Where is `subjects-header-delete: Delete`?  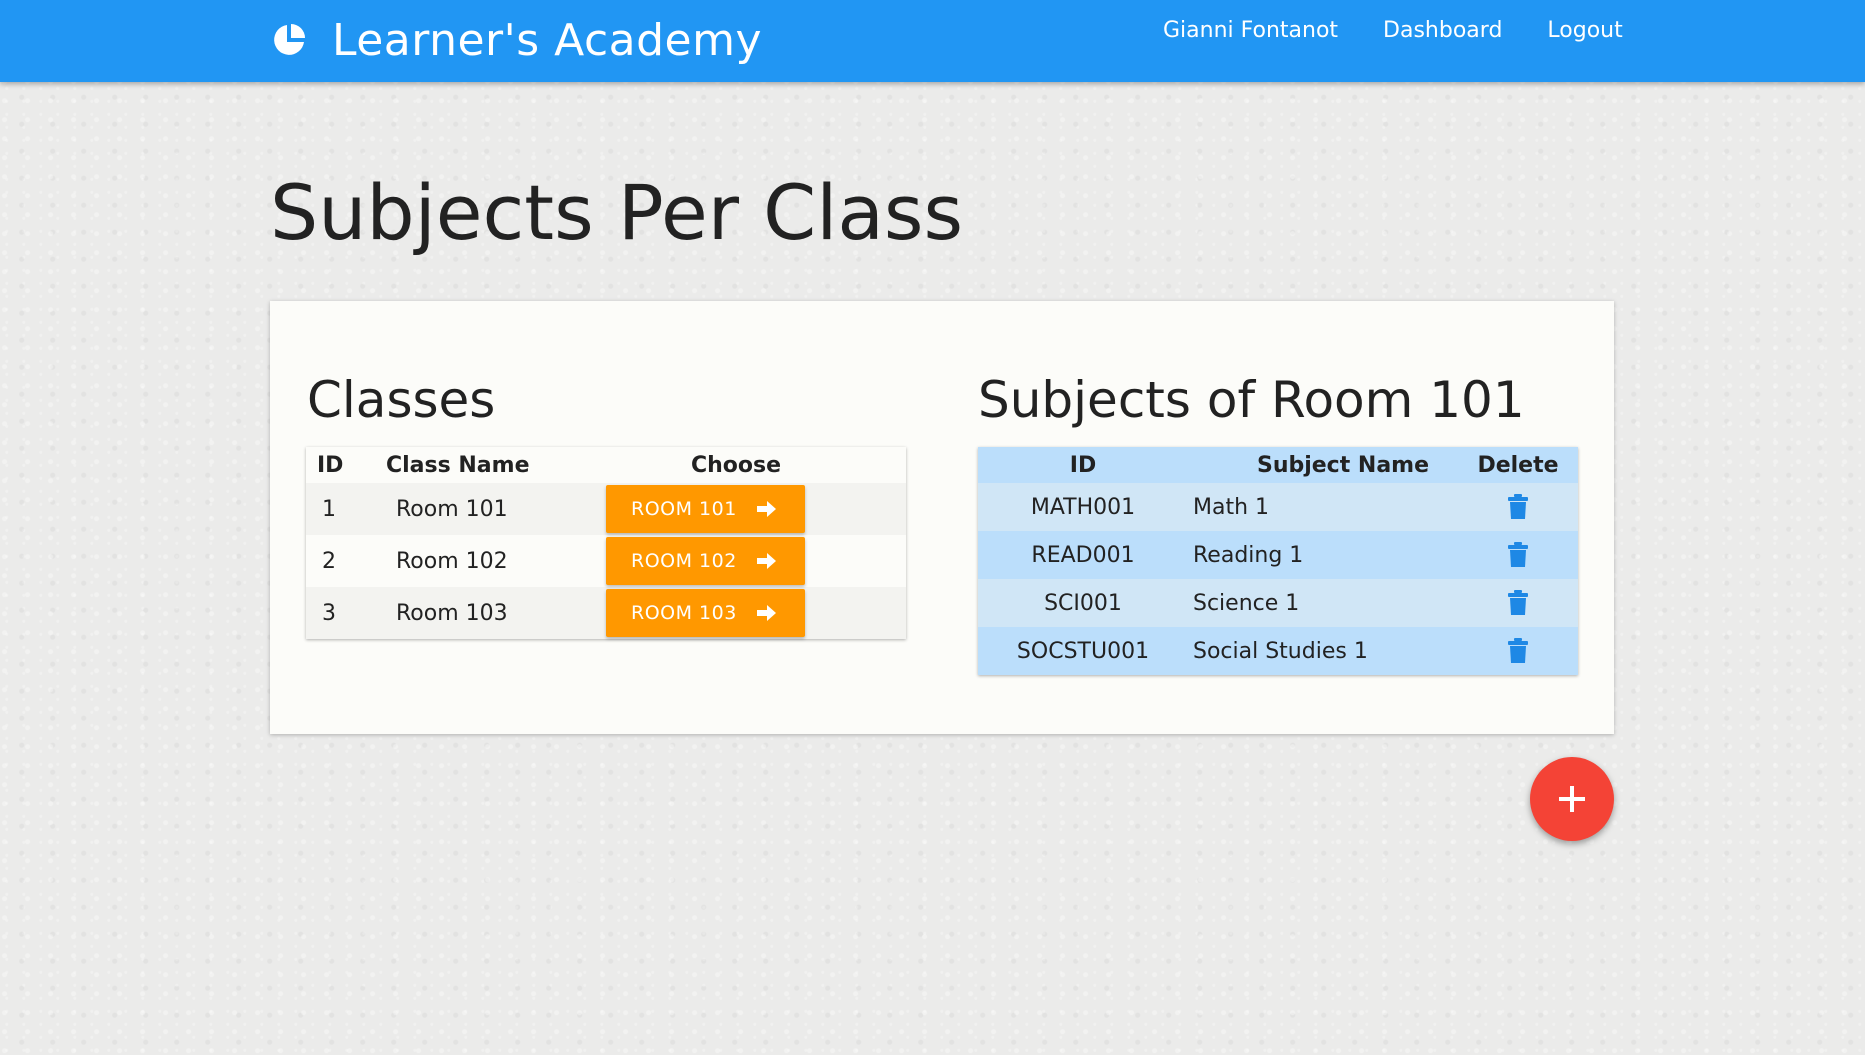 subjects-header-delete: Delete is located at coordinates (1518, 465).